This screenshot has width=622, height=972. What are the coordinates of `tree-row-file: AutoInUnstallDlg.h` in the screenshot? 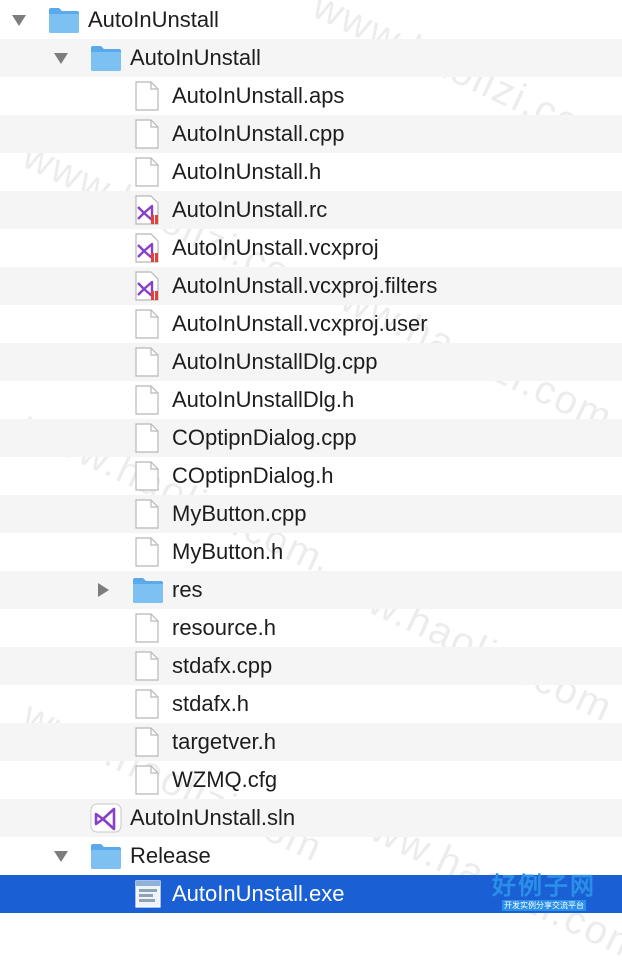 It's located at (311, 400).